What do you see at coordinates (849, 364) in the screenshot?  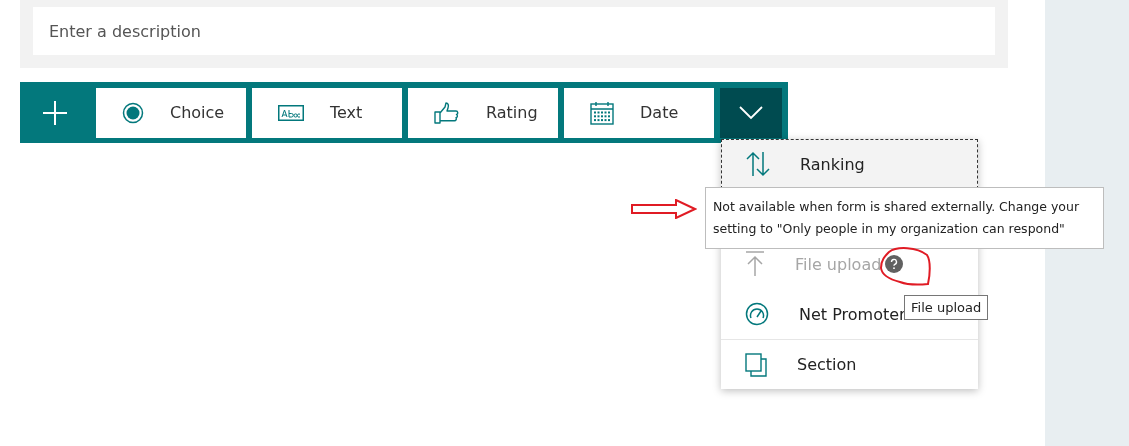 I see `section-menu-item: Section` at bounding box center [849, 364].